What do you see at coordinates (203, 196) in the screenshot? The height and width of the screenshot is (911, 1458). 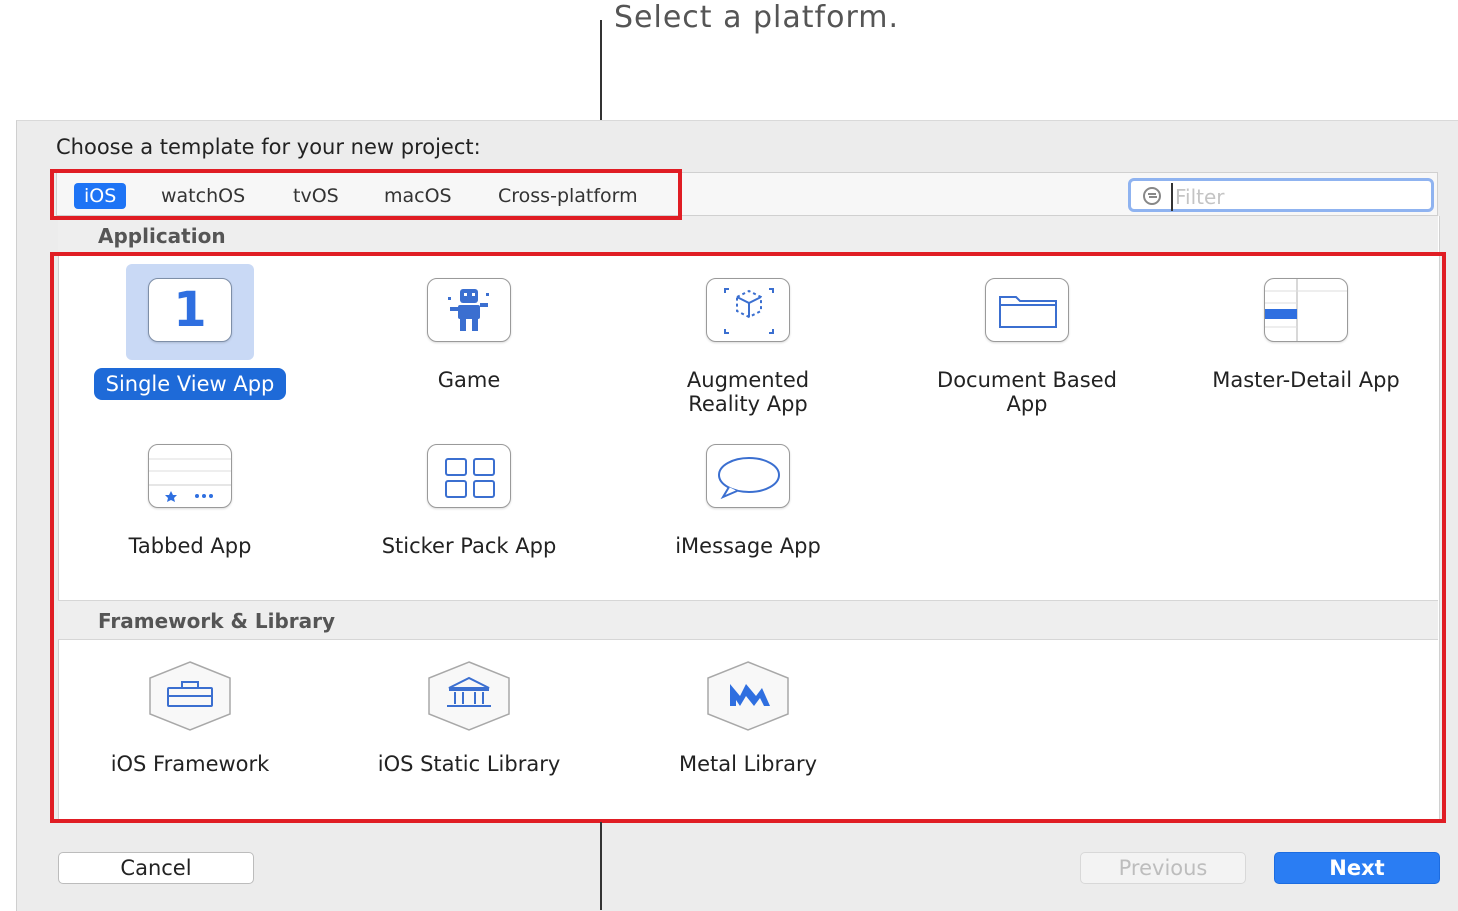 I see `tab-watchos: watchOS` at bounding box center [203, 196].